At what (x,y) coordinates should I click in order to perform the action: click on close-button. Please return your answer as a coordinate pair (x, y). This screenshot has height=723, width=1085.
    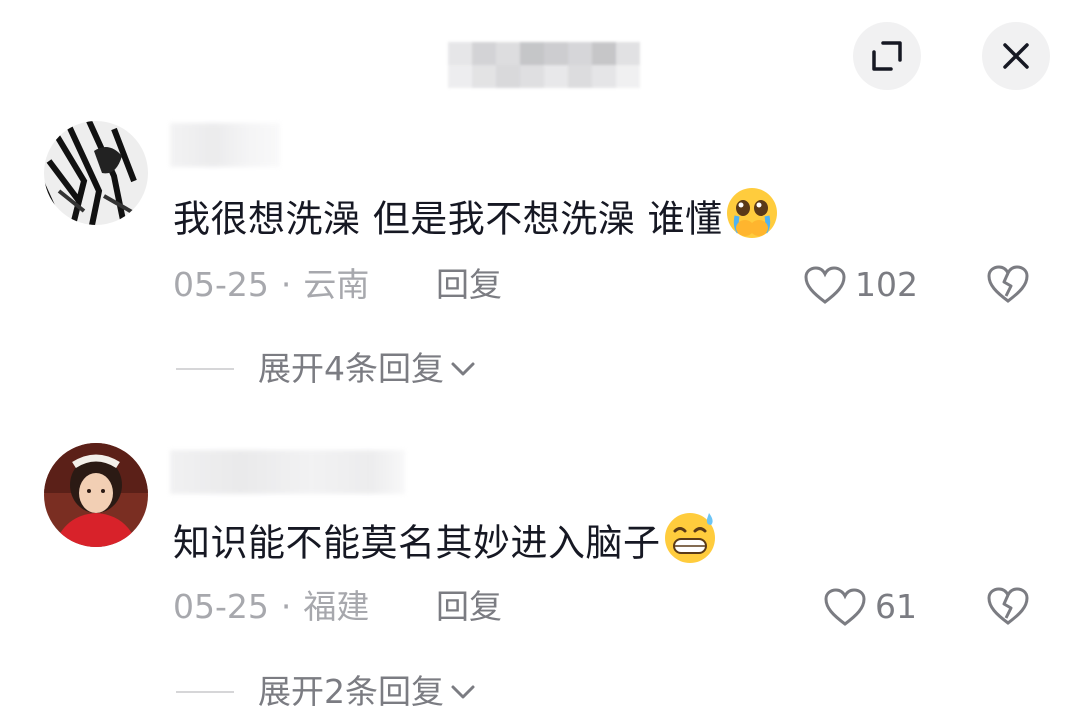
    Looking at the image, I should click on (1016, 56).